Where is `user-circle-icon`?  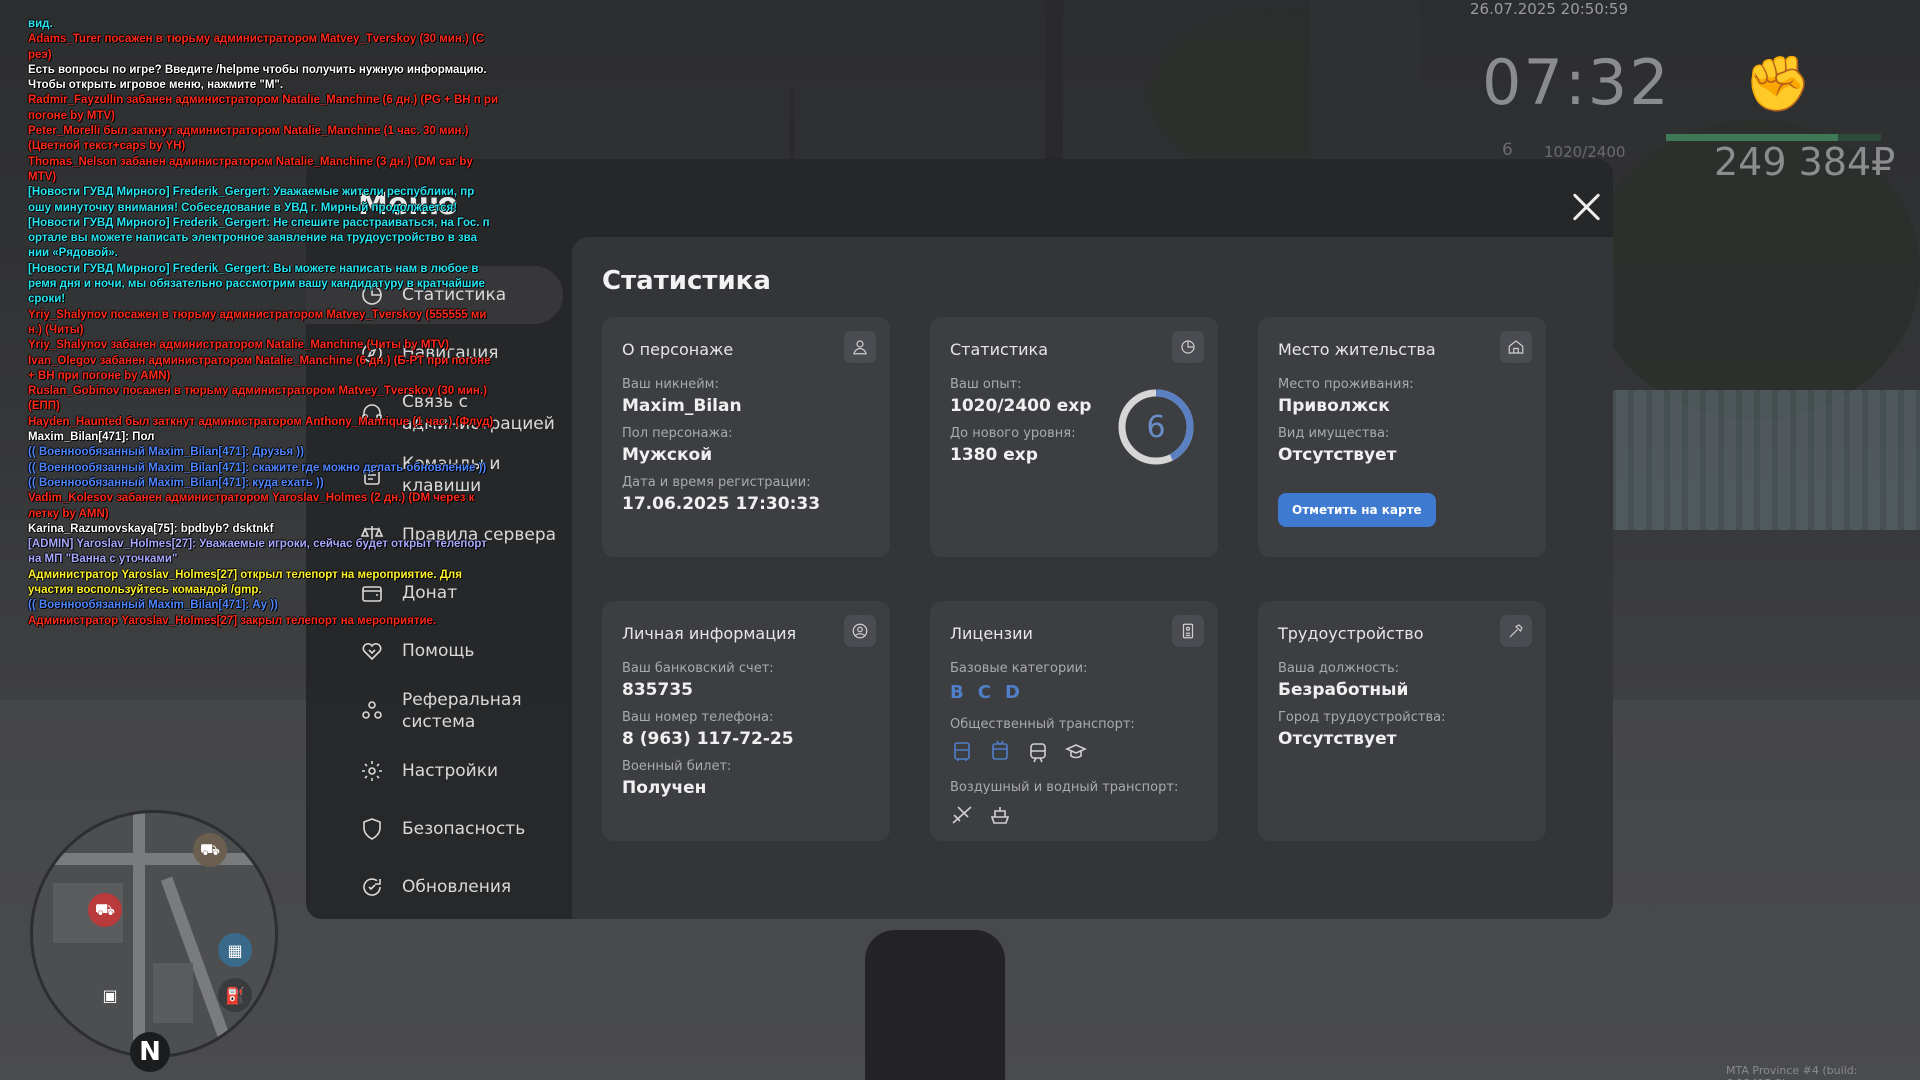 user-circle-icon is located at coordinates (860, 631).